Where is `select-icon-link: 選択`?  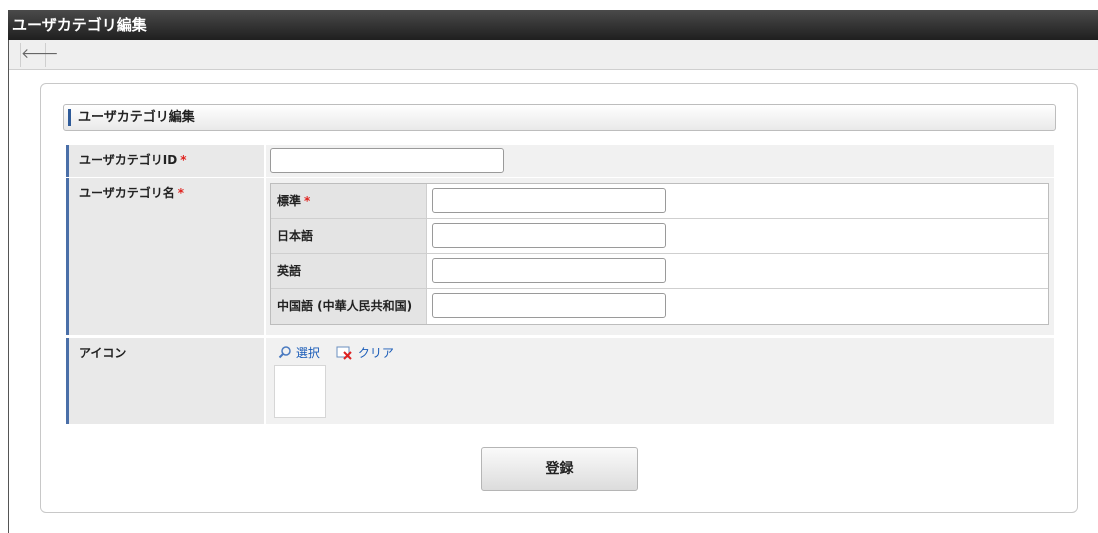 select-icon-link: 選択 is located at coordinates (299, 352).